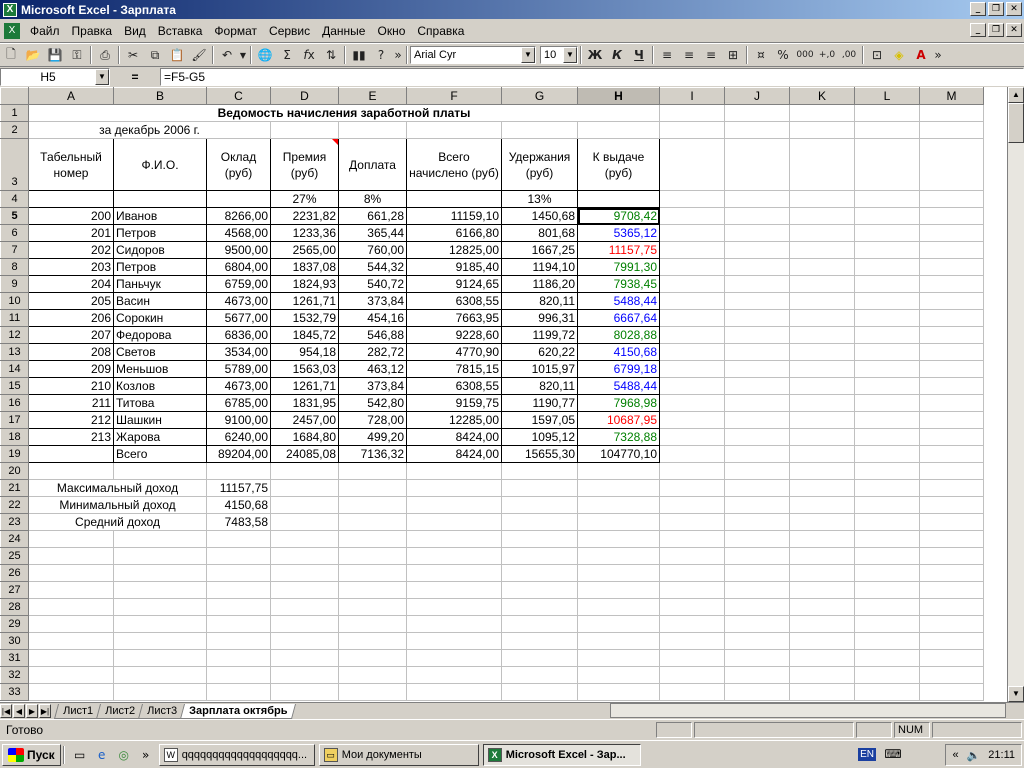  What do you see at coordinates (31, 754) in the screenshot?
I see `start-button: Пуск` at bounding box center [31, 754].